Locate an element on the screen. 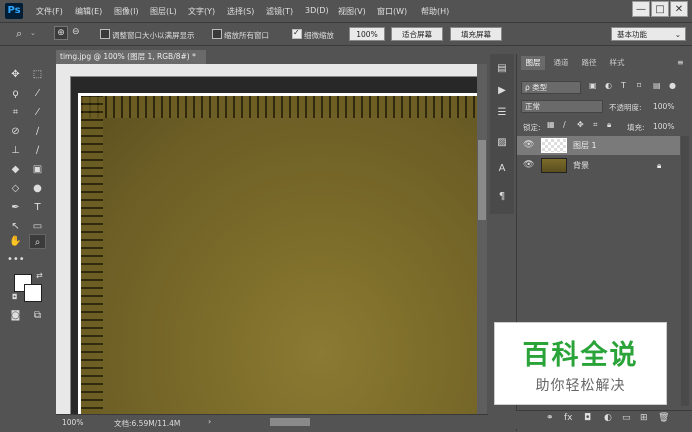  more-tools-icon: ••• is located at coordinates (16, 259).